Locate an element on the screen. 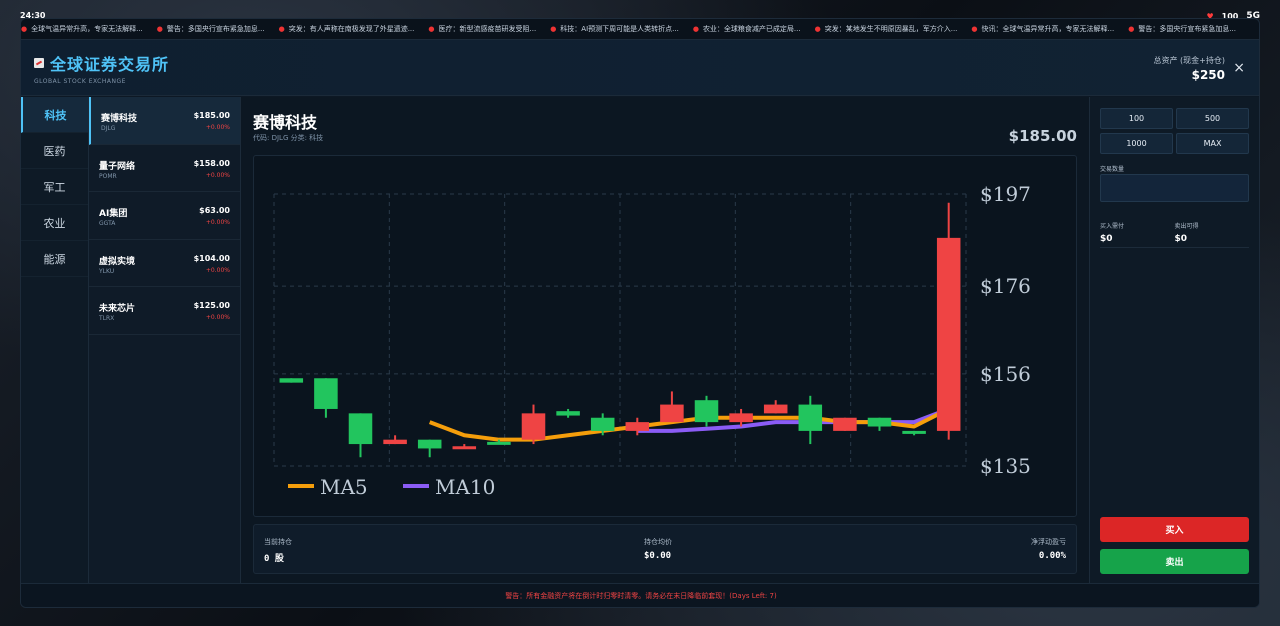  stock-name: 量子网络 is located at coordinates (117, 166).